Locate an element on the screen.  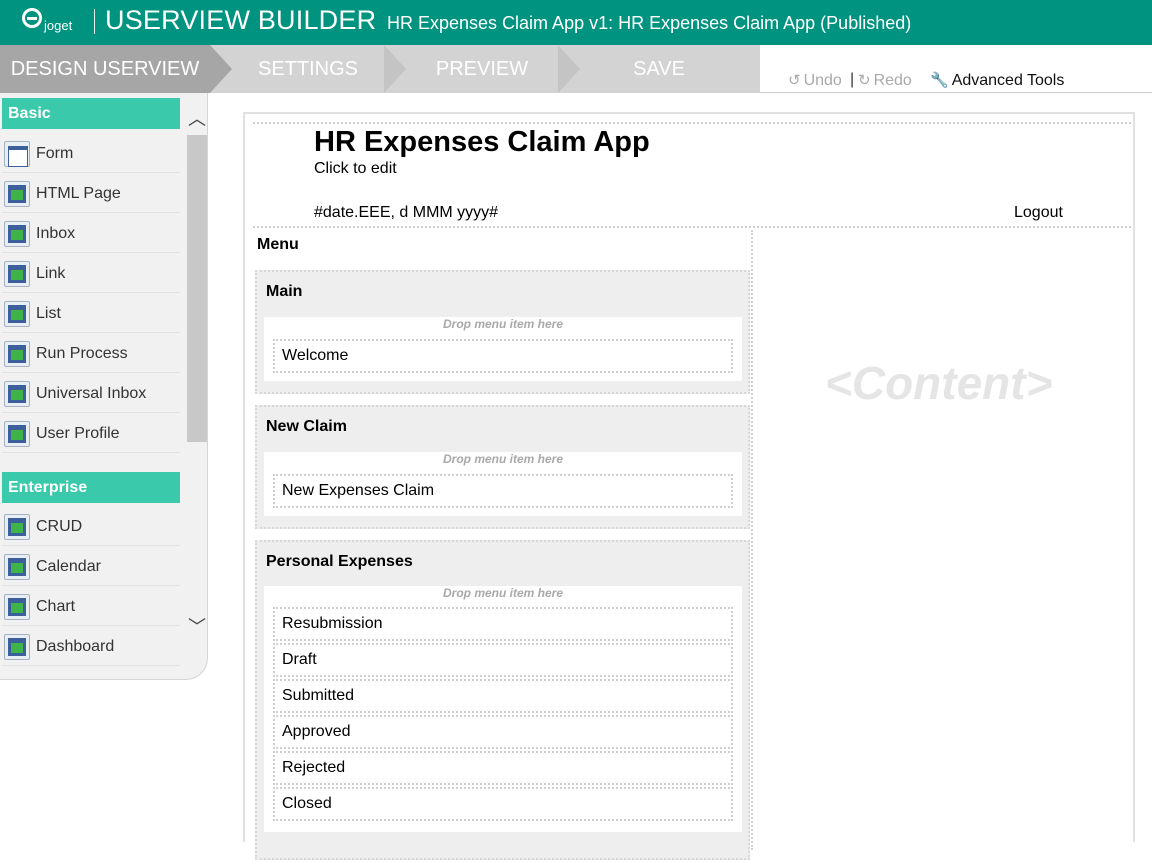
menu-category-main: Main Drop menu item here Welcome is located at coordinates (502, 332).